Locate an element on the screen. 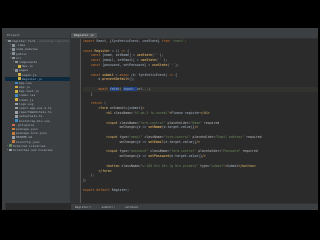 The image size is (320, 240). breadcrumb-item: submit() is located at coordinates (108, 207).